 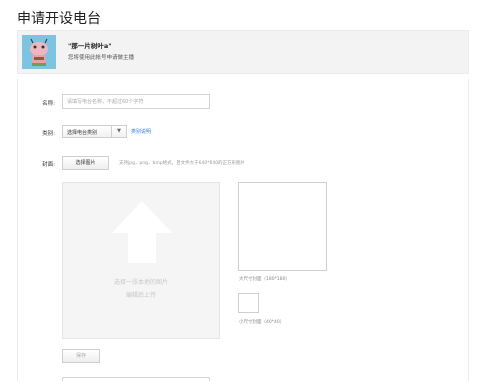 I want to click on station-name-input, so click(x=136, y=101).